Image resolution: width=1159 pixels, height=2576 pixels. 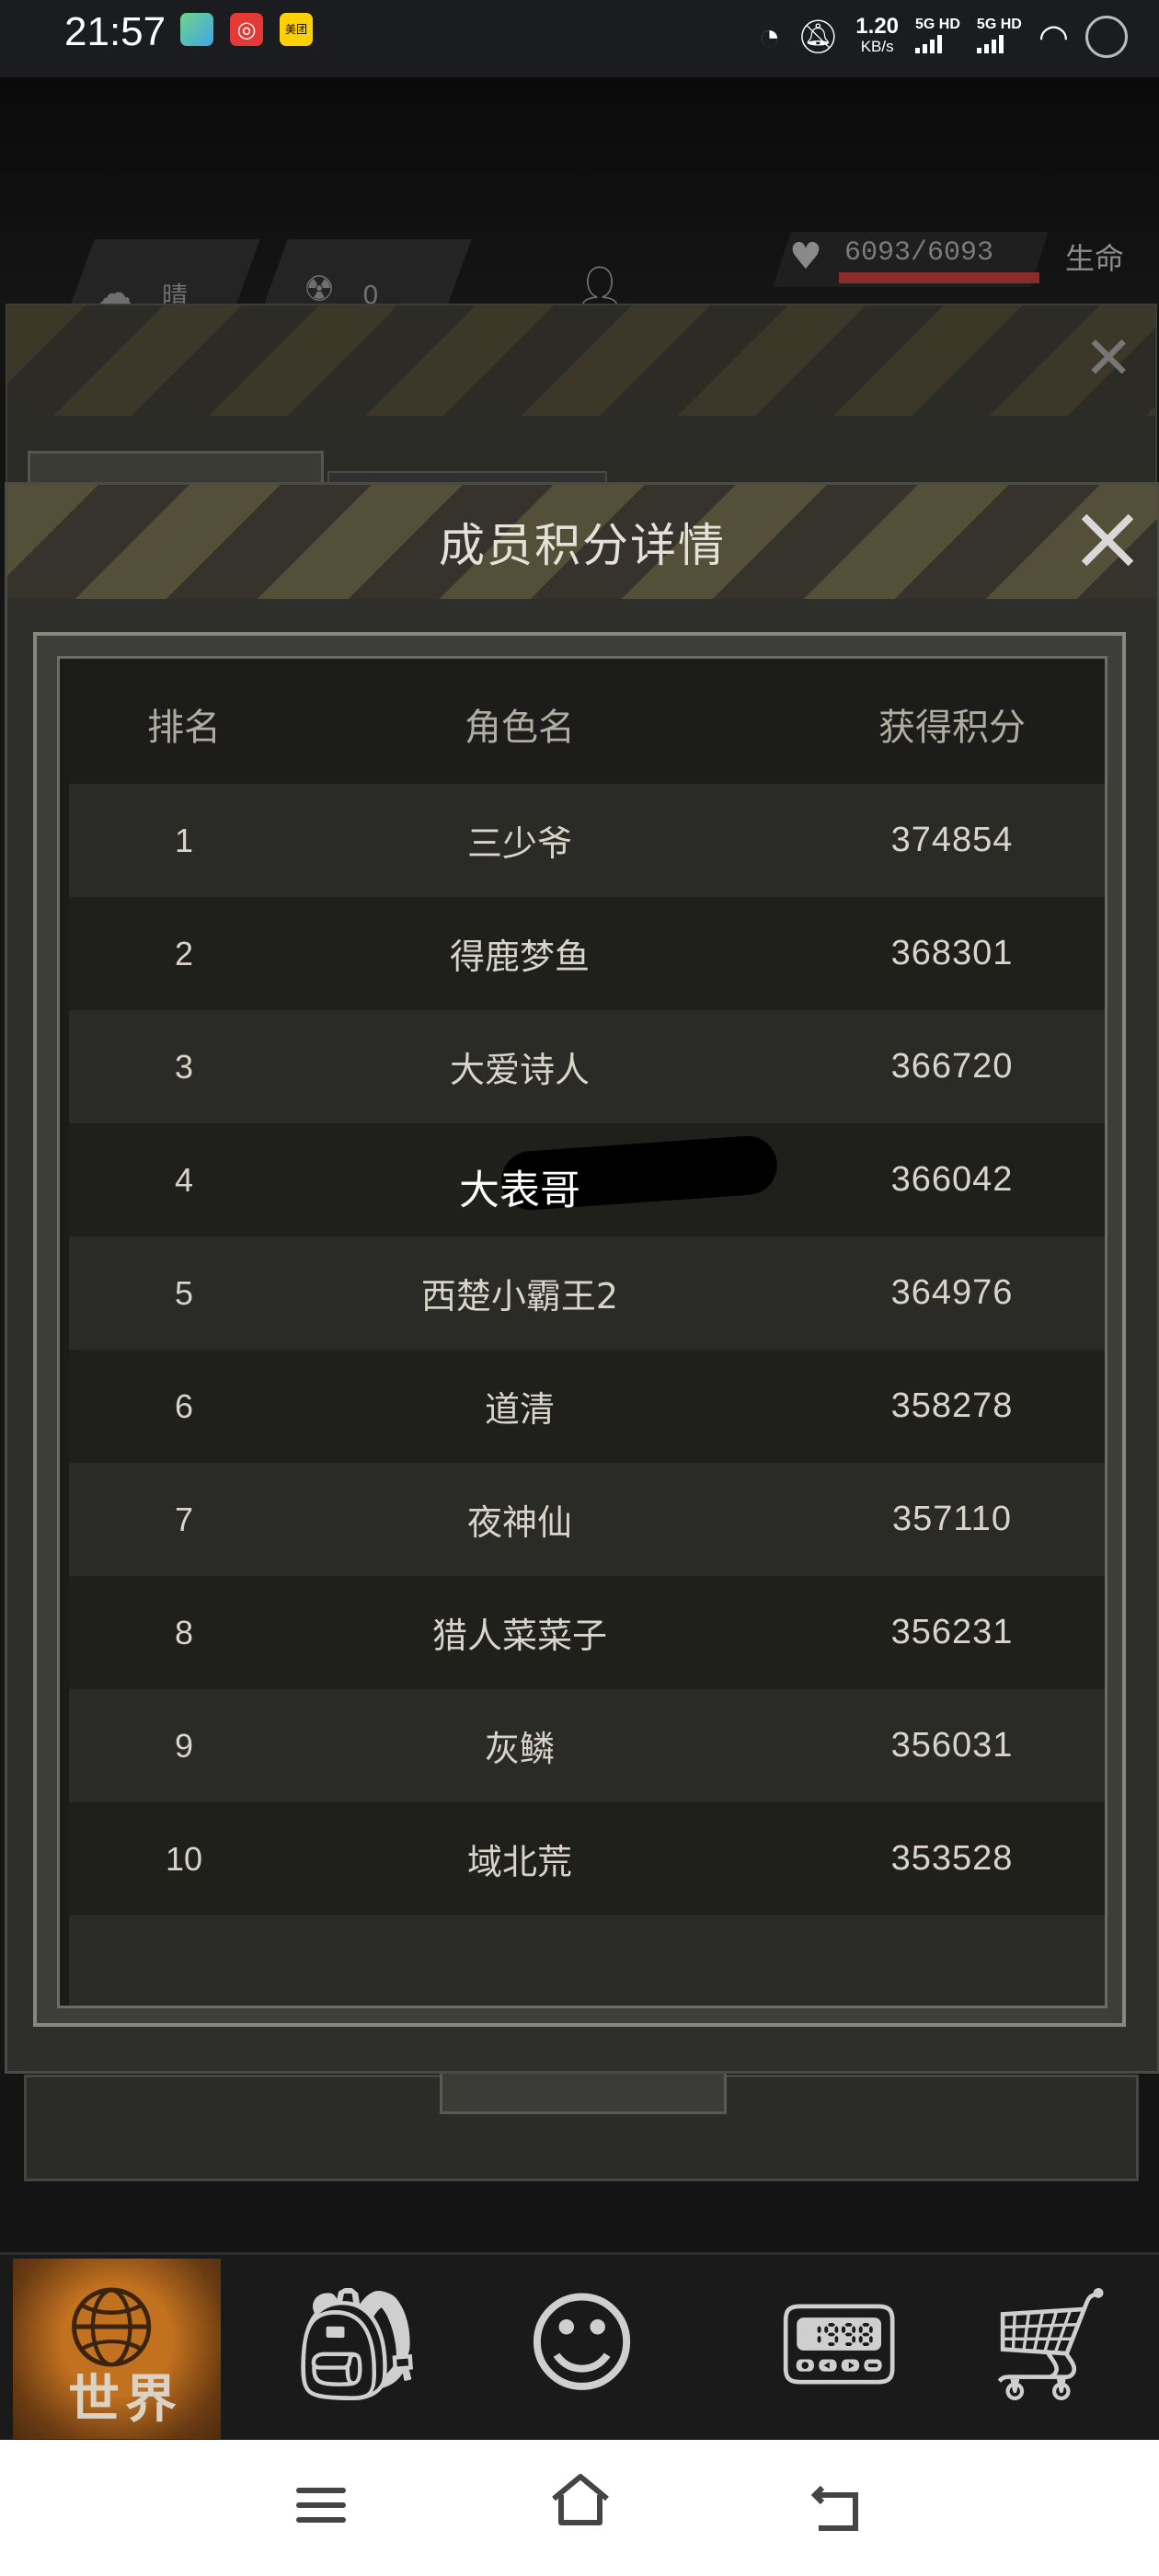 I want to click on background-close-icon: ✕, so click(x=1108, y=358).